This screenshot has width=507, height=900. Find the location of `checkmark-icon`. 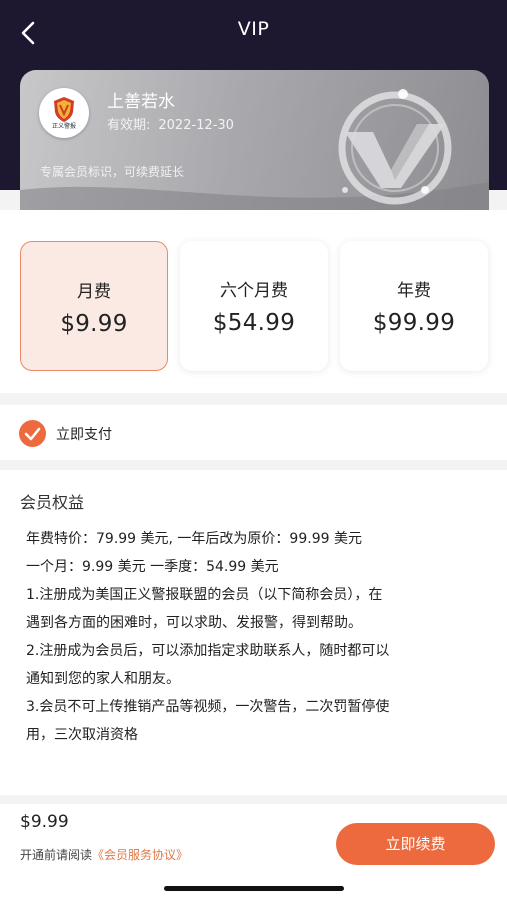

checkmark-icon is located at coordinates (32, 434).